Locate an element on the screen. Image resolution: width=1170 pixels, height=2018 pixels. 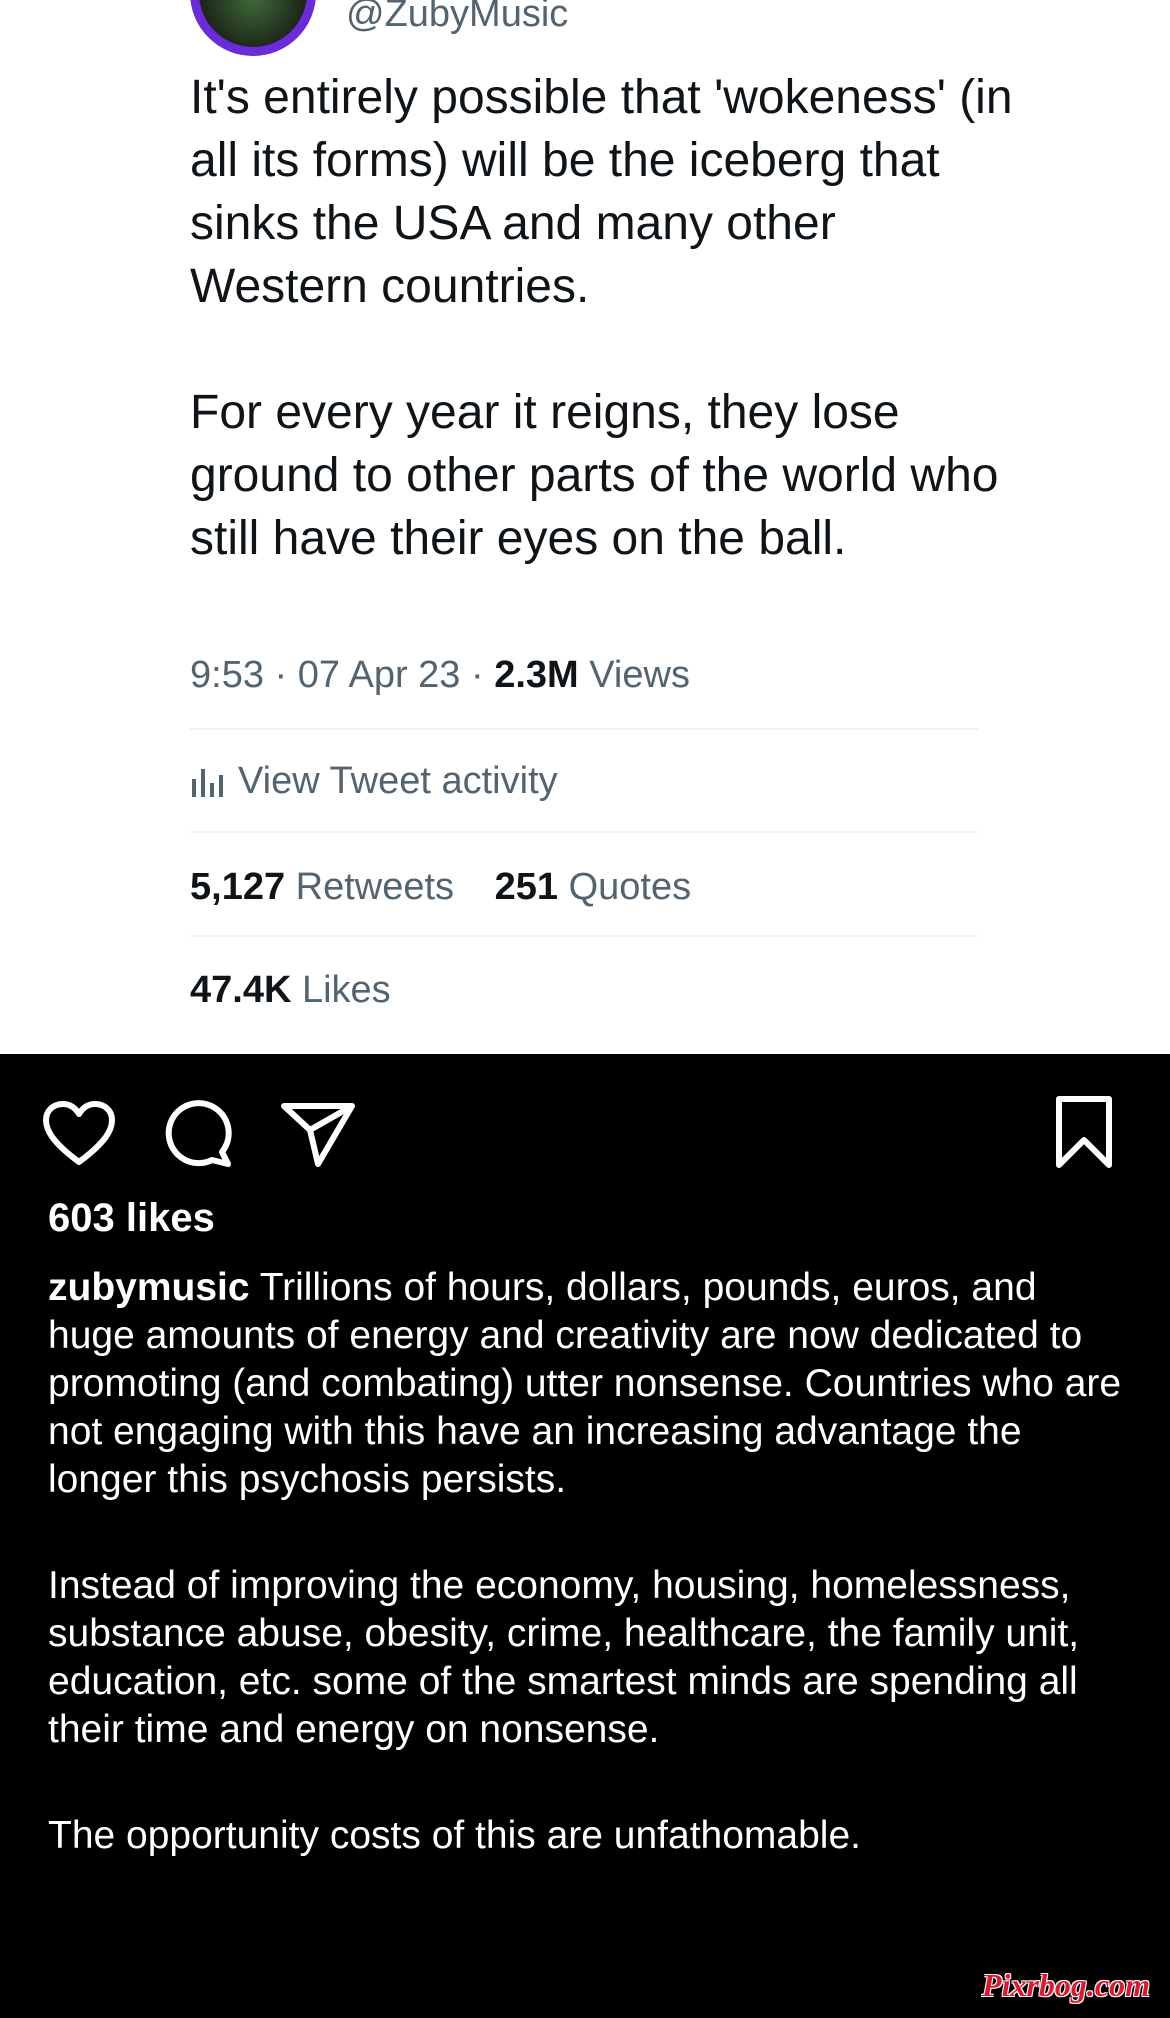
tweet-likes-label: Likes is located at coordinates (346, 990).